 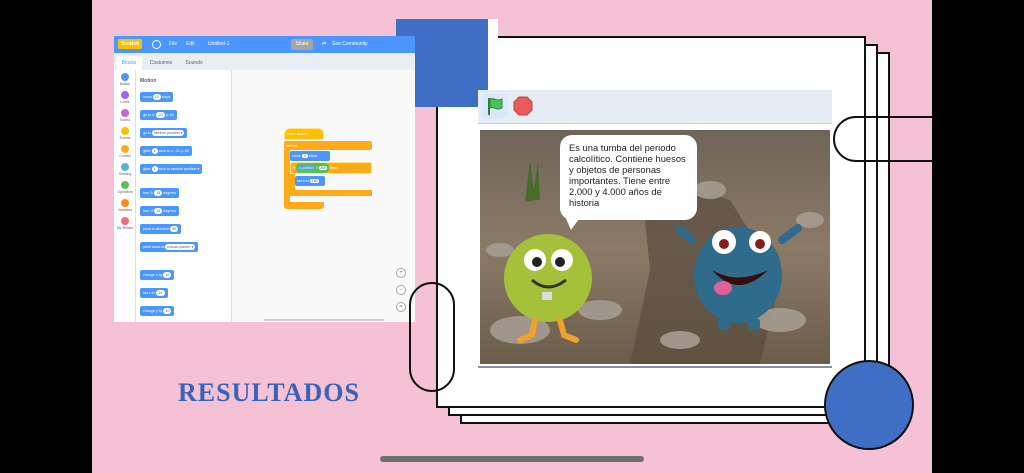 What do you see at coordinates (174, 229) in the screenshot?
I see `block-value: 90` at bounding box center [174, 229].